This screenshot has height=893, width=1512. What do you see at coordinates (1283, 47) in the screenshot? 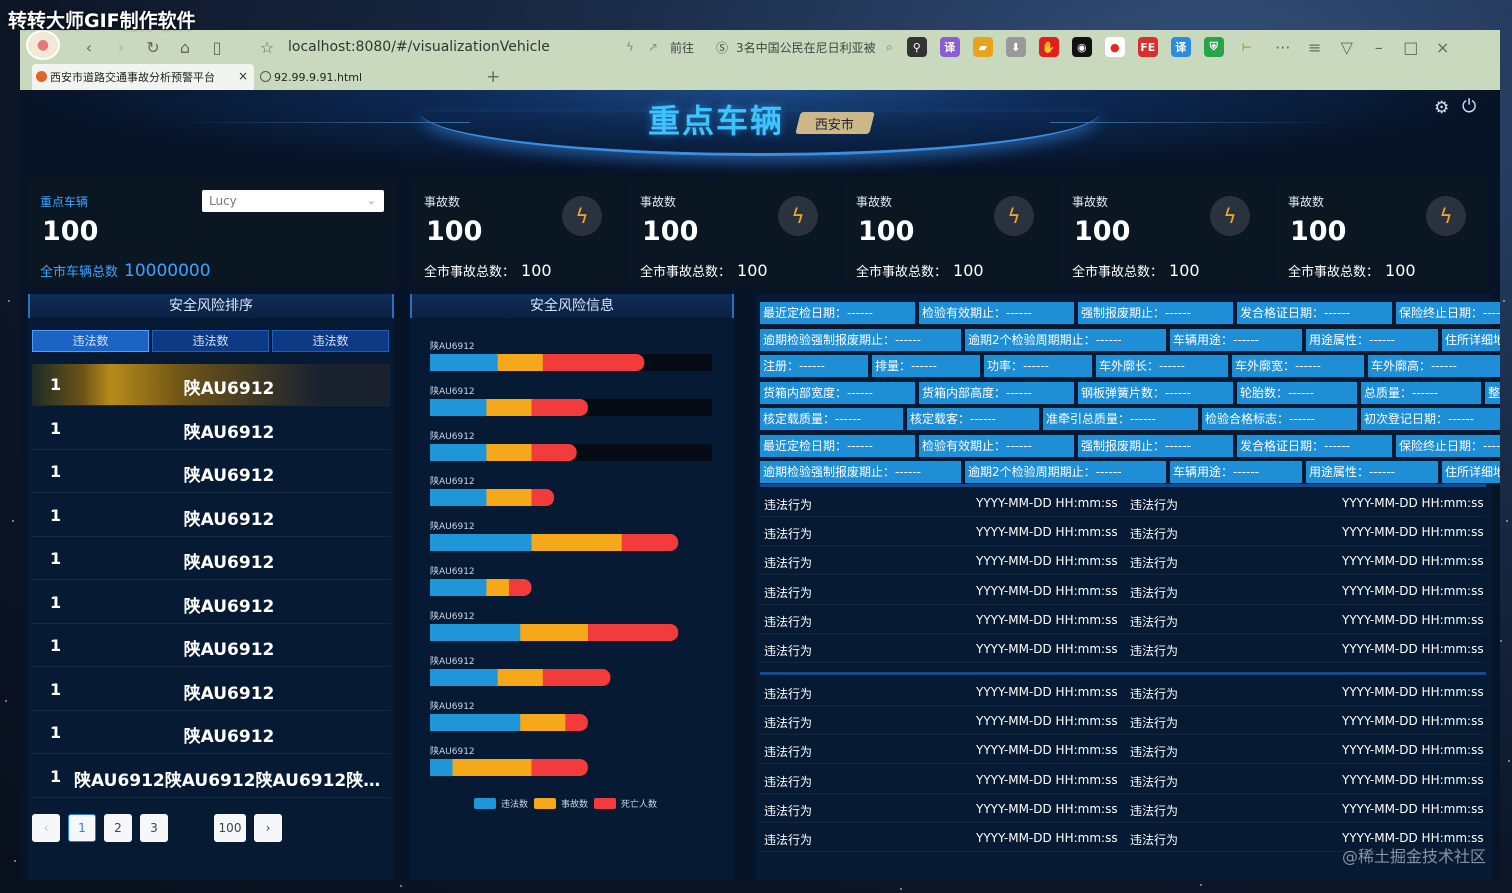
I see `more-icon: ···` at bounding box center [1283, 47].